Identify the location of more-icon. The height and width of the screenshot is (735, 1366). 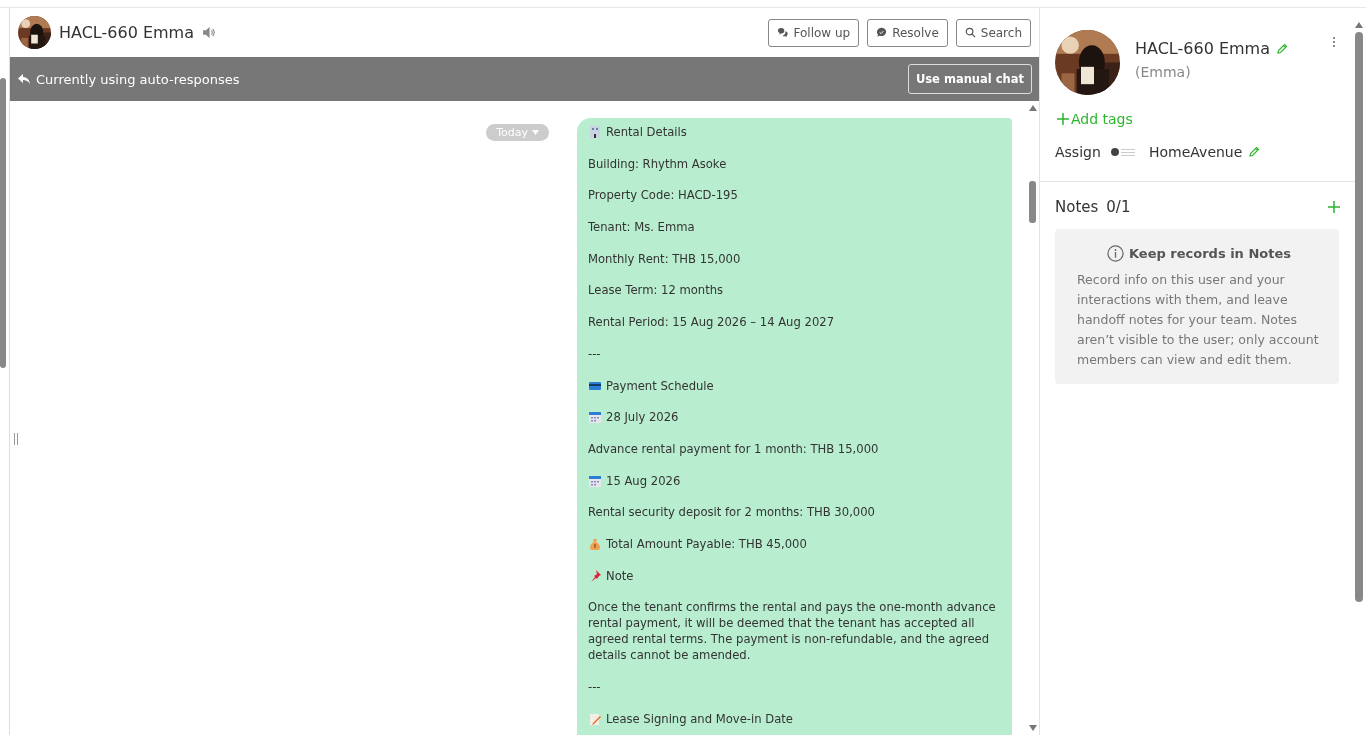
(1334, 42).